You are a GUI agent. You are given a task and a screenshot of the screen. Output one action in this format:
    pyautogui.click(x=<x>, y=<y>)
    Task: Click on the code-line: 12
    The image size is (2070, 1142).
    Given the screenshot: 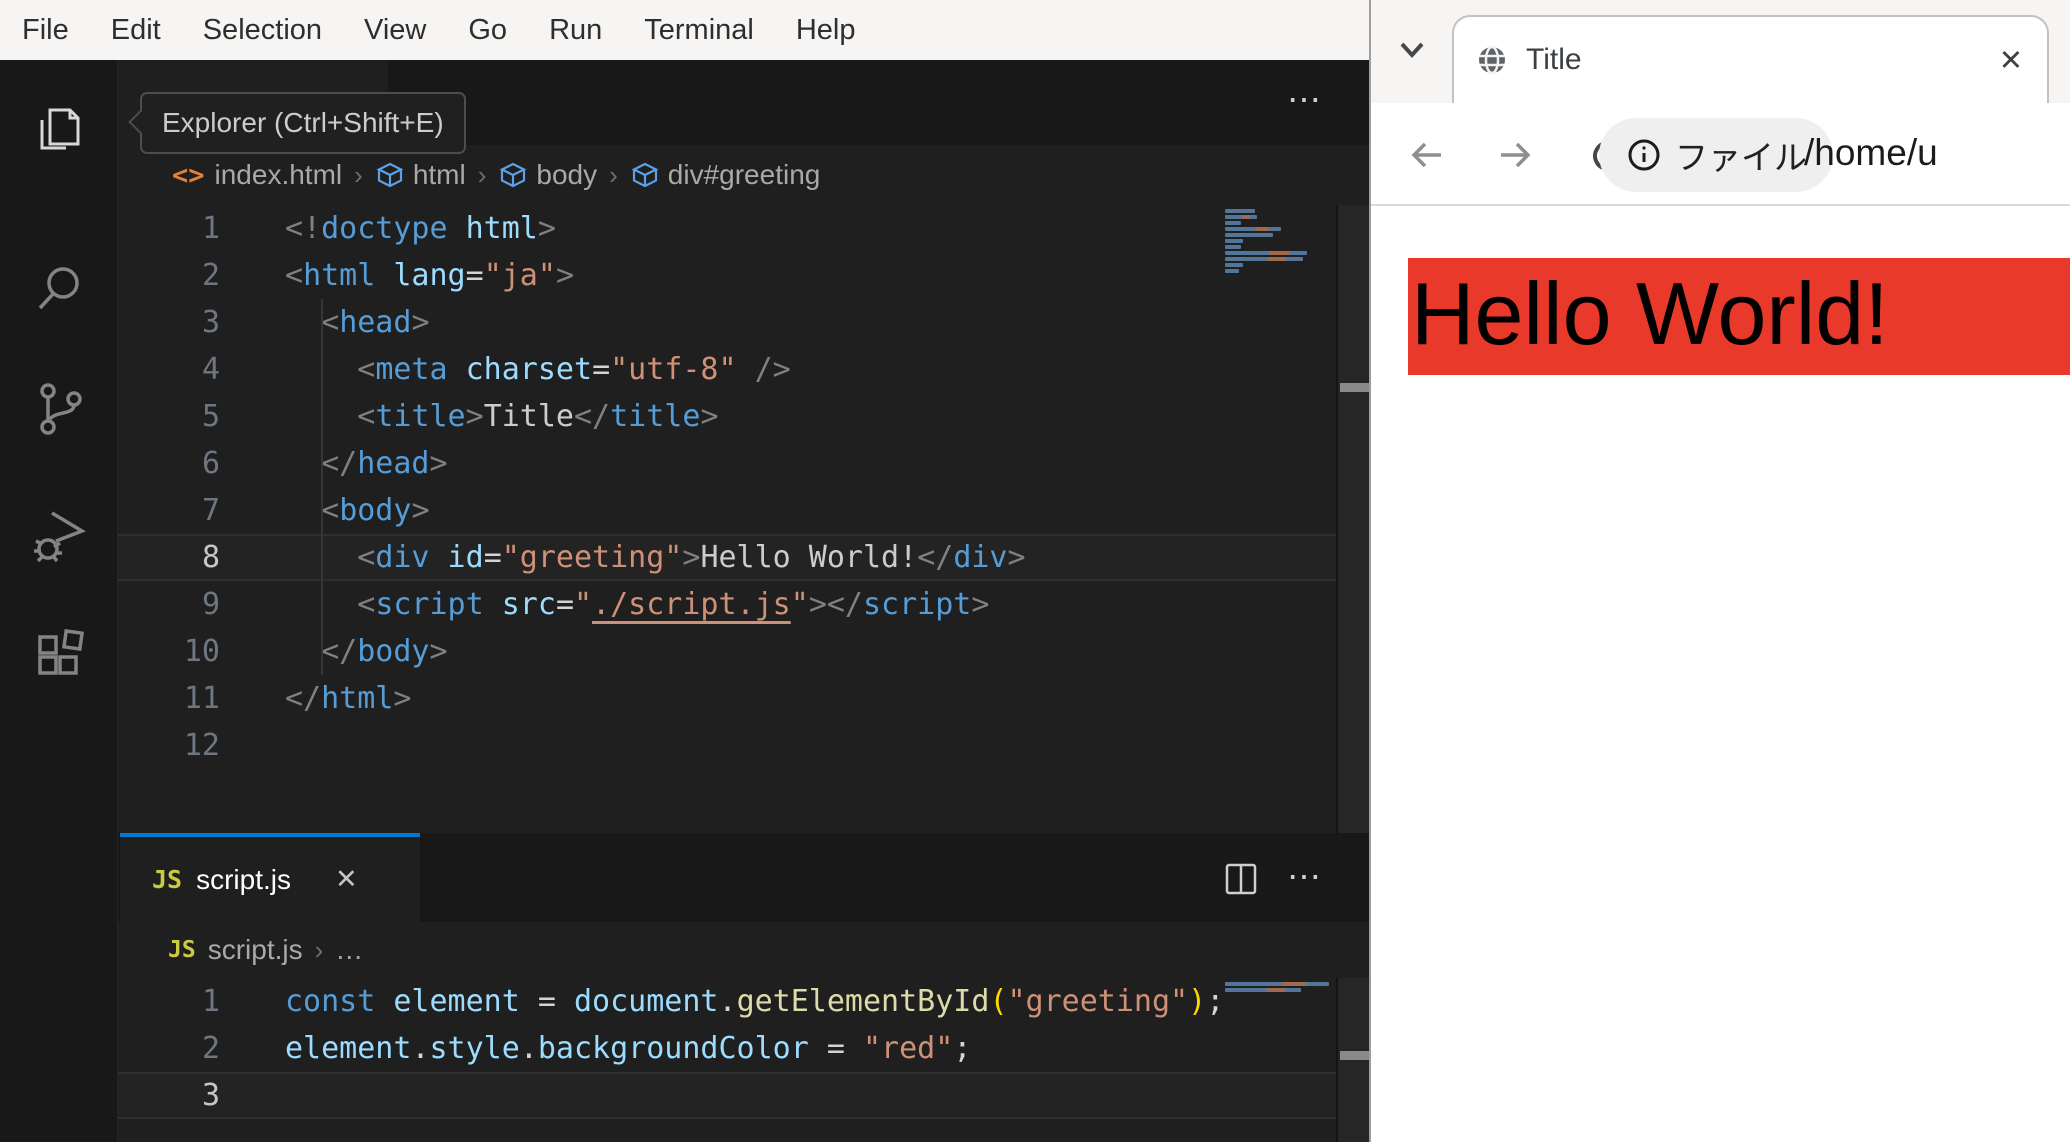 What is the action you would take?
    pyautogui.click(x=727, y=745)
    